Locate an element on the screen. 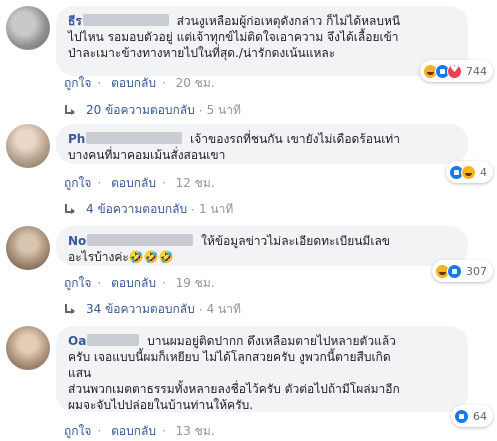  comment-text-line: ให้ข้อมูลข่าวไม่ละเอียดทะเบียนมีเลข is located at coordinates (296, 241).